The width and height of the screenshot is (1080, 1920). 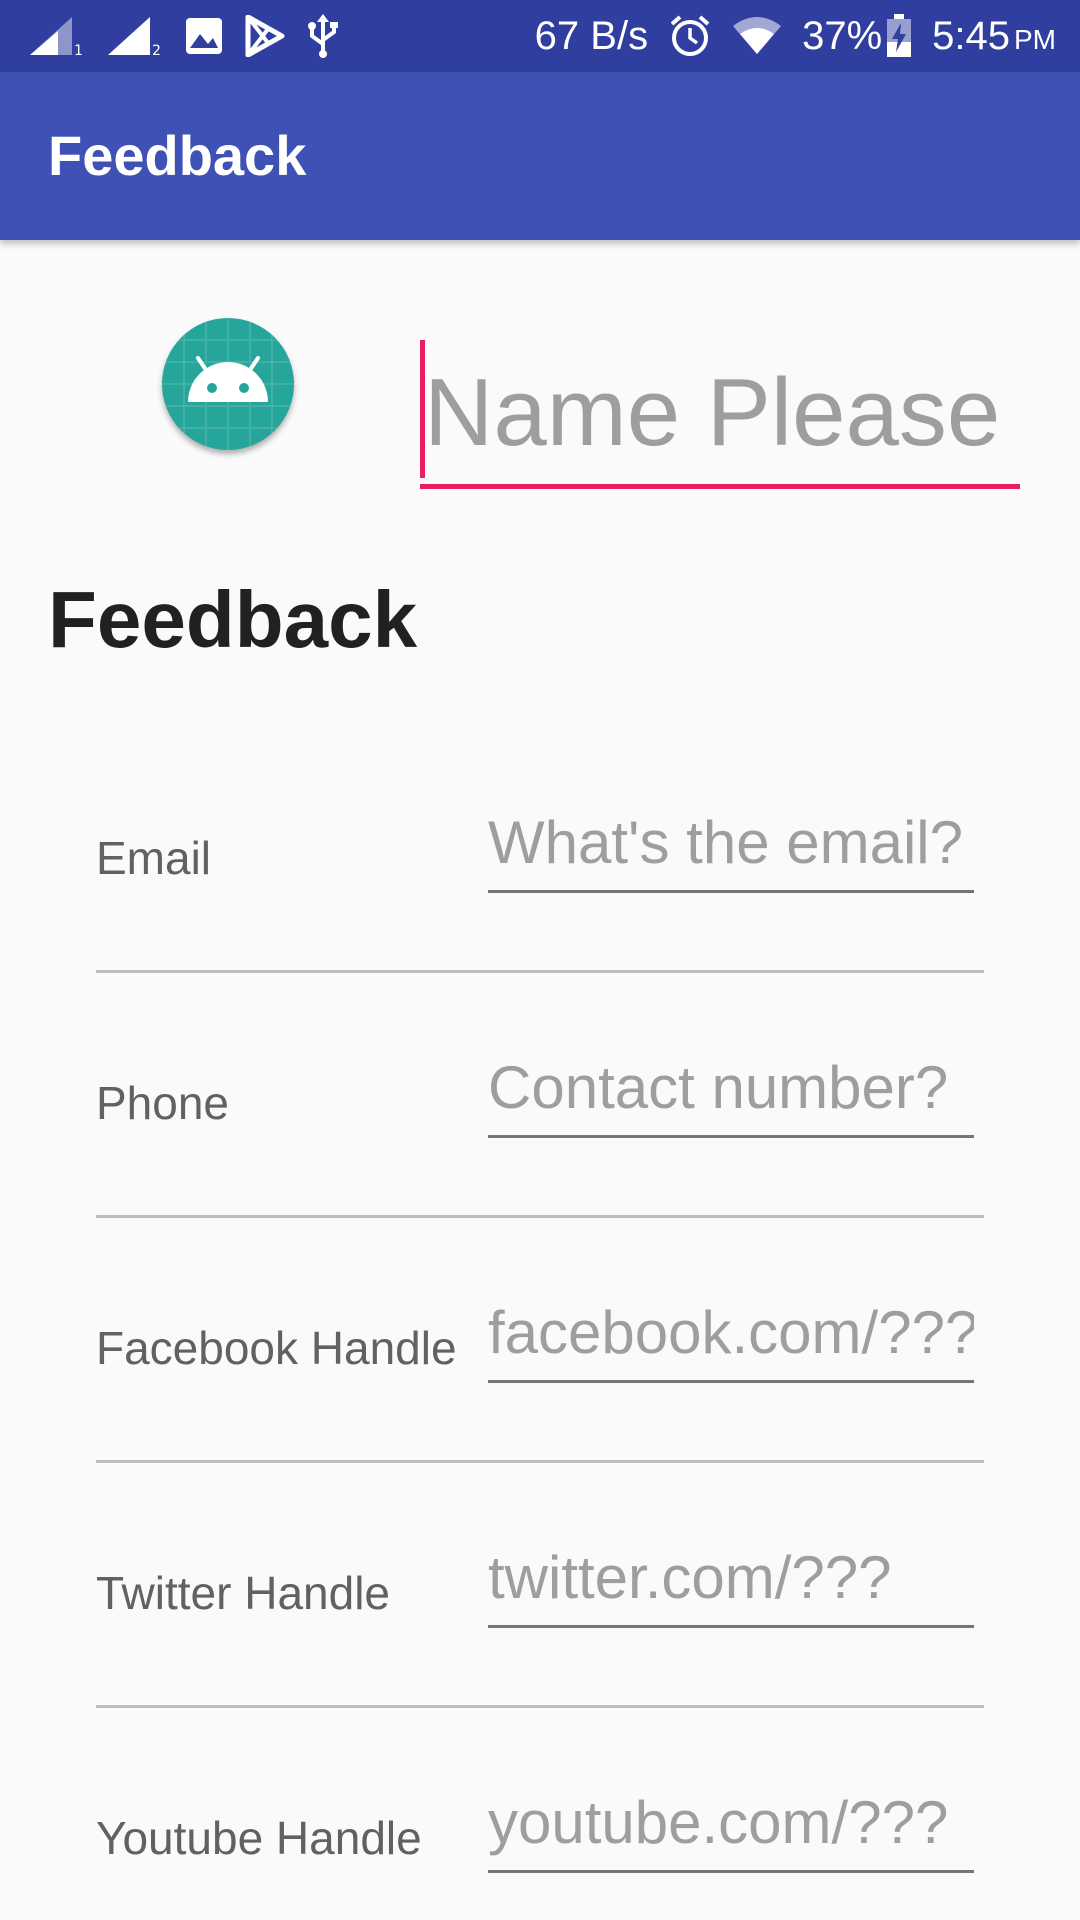 I want to click on youtube-underline, so click(x=731, y=1871).